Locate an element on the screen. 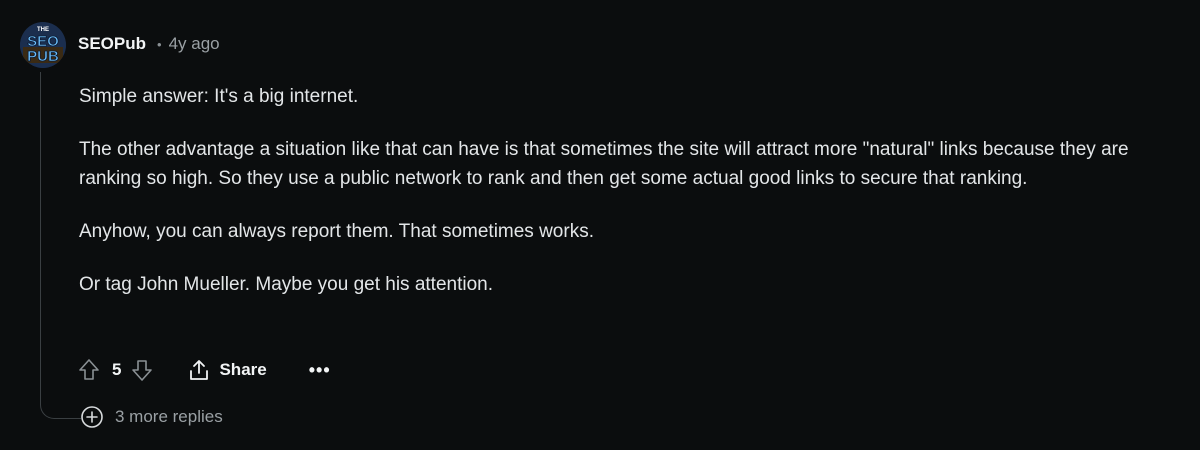 The width and height of the screenshot is (1200, 450). author-name: SEOPub is located at coordinates (112, 44).